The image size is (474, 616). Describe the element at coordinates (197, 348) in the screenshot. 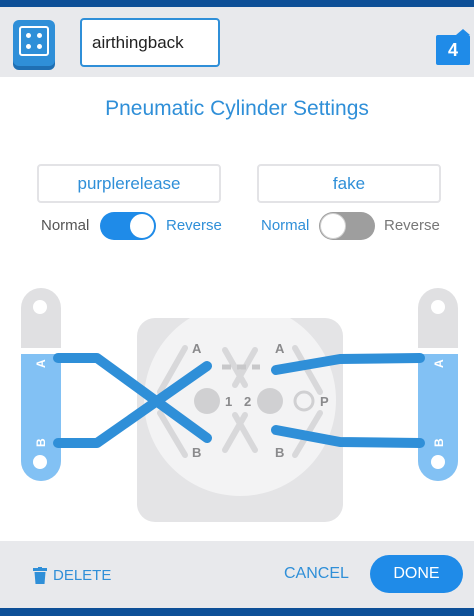

I see `valve-a-left-label: A` at that location.